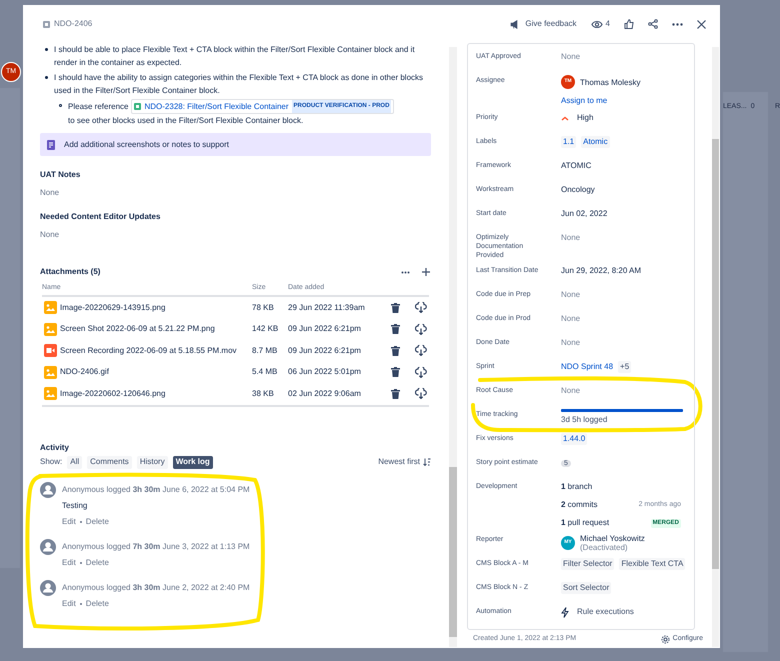  What do you see at coordinates (600, 101) in the screenshot?
I see `assign-link: Assign to me` at bounding box center [600, 101].